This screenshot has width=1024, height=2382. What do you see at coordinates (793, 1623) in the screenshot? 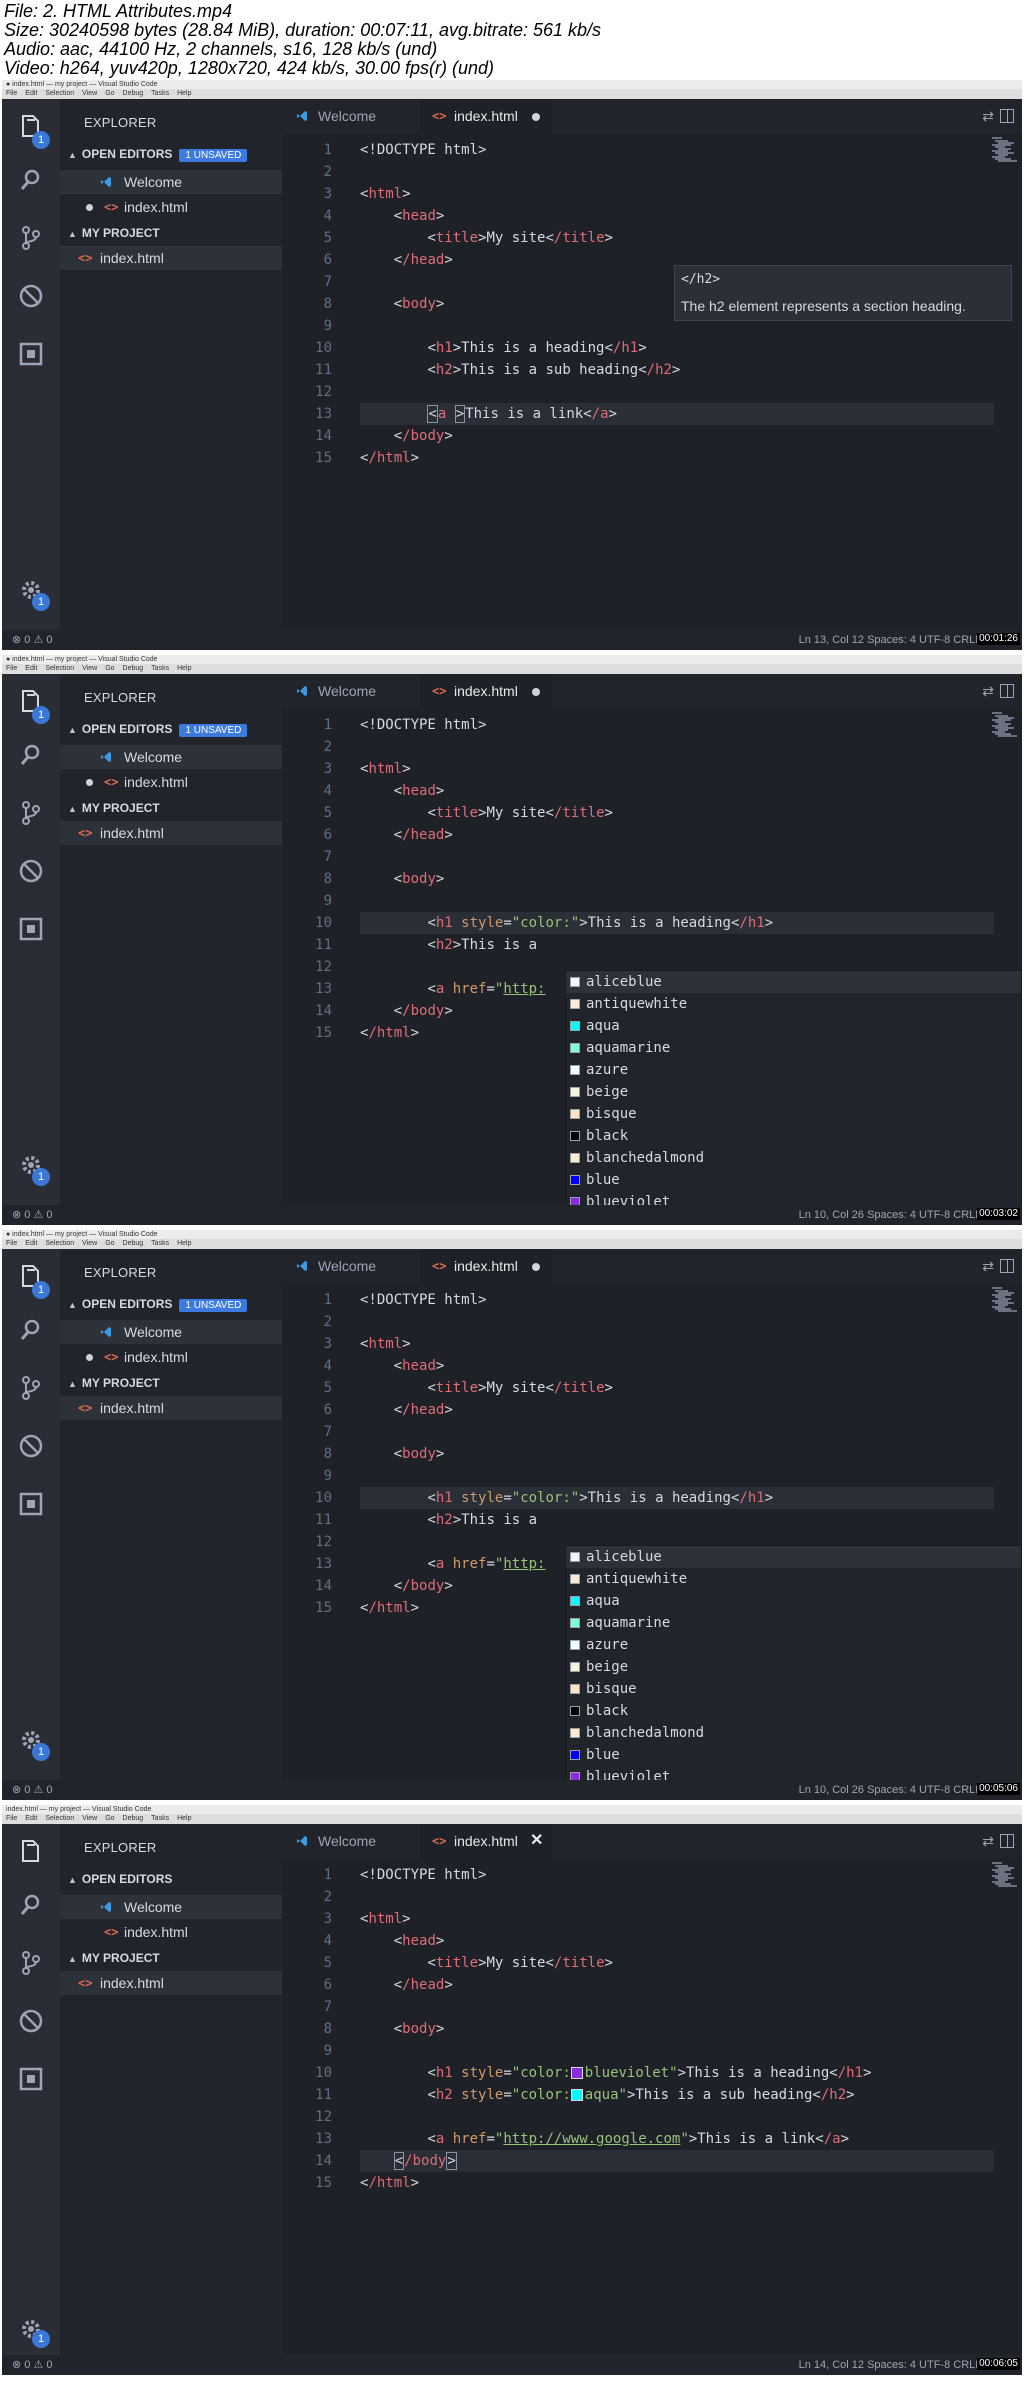
I see `suggestion-item: aquamarine` at bounding box center [793, 1623].